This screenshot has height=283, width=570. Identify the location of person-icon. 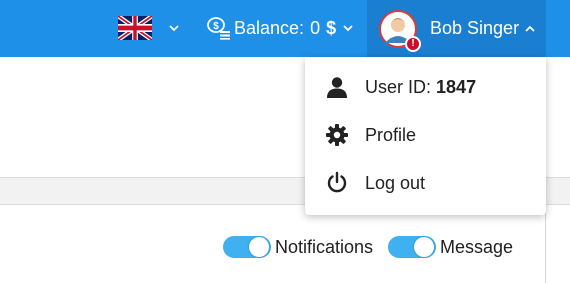
(337, 87).